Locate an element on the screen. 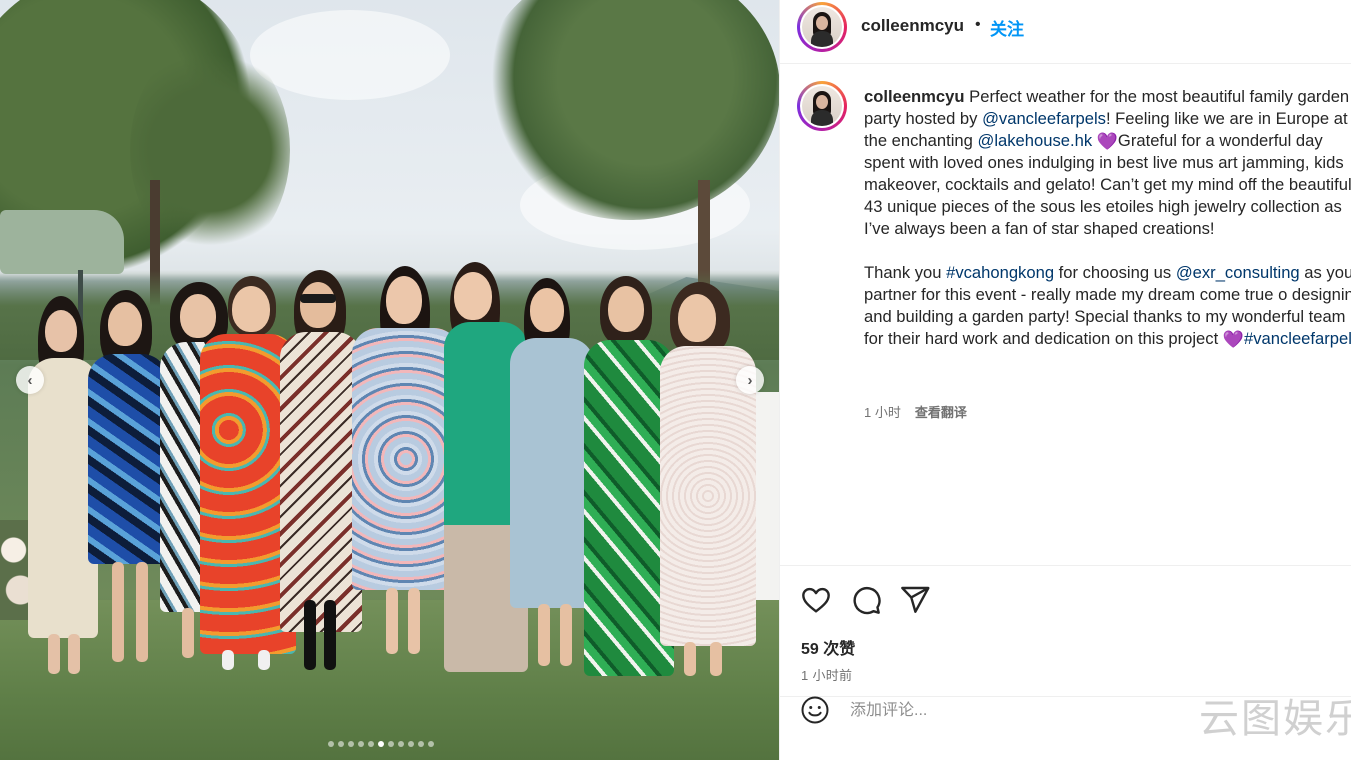  hashtag-link: #vancleefarpels is located at coordinates (1297, 338).